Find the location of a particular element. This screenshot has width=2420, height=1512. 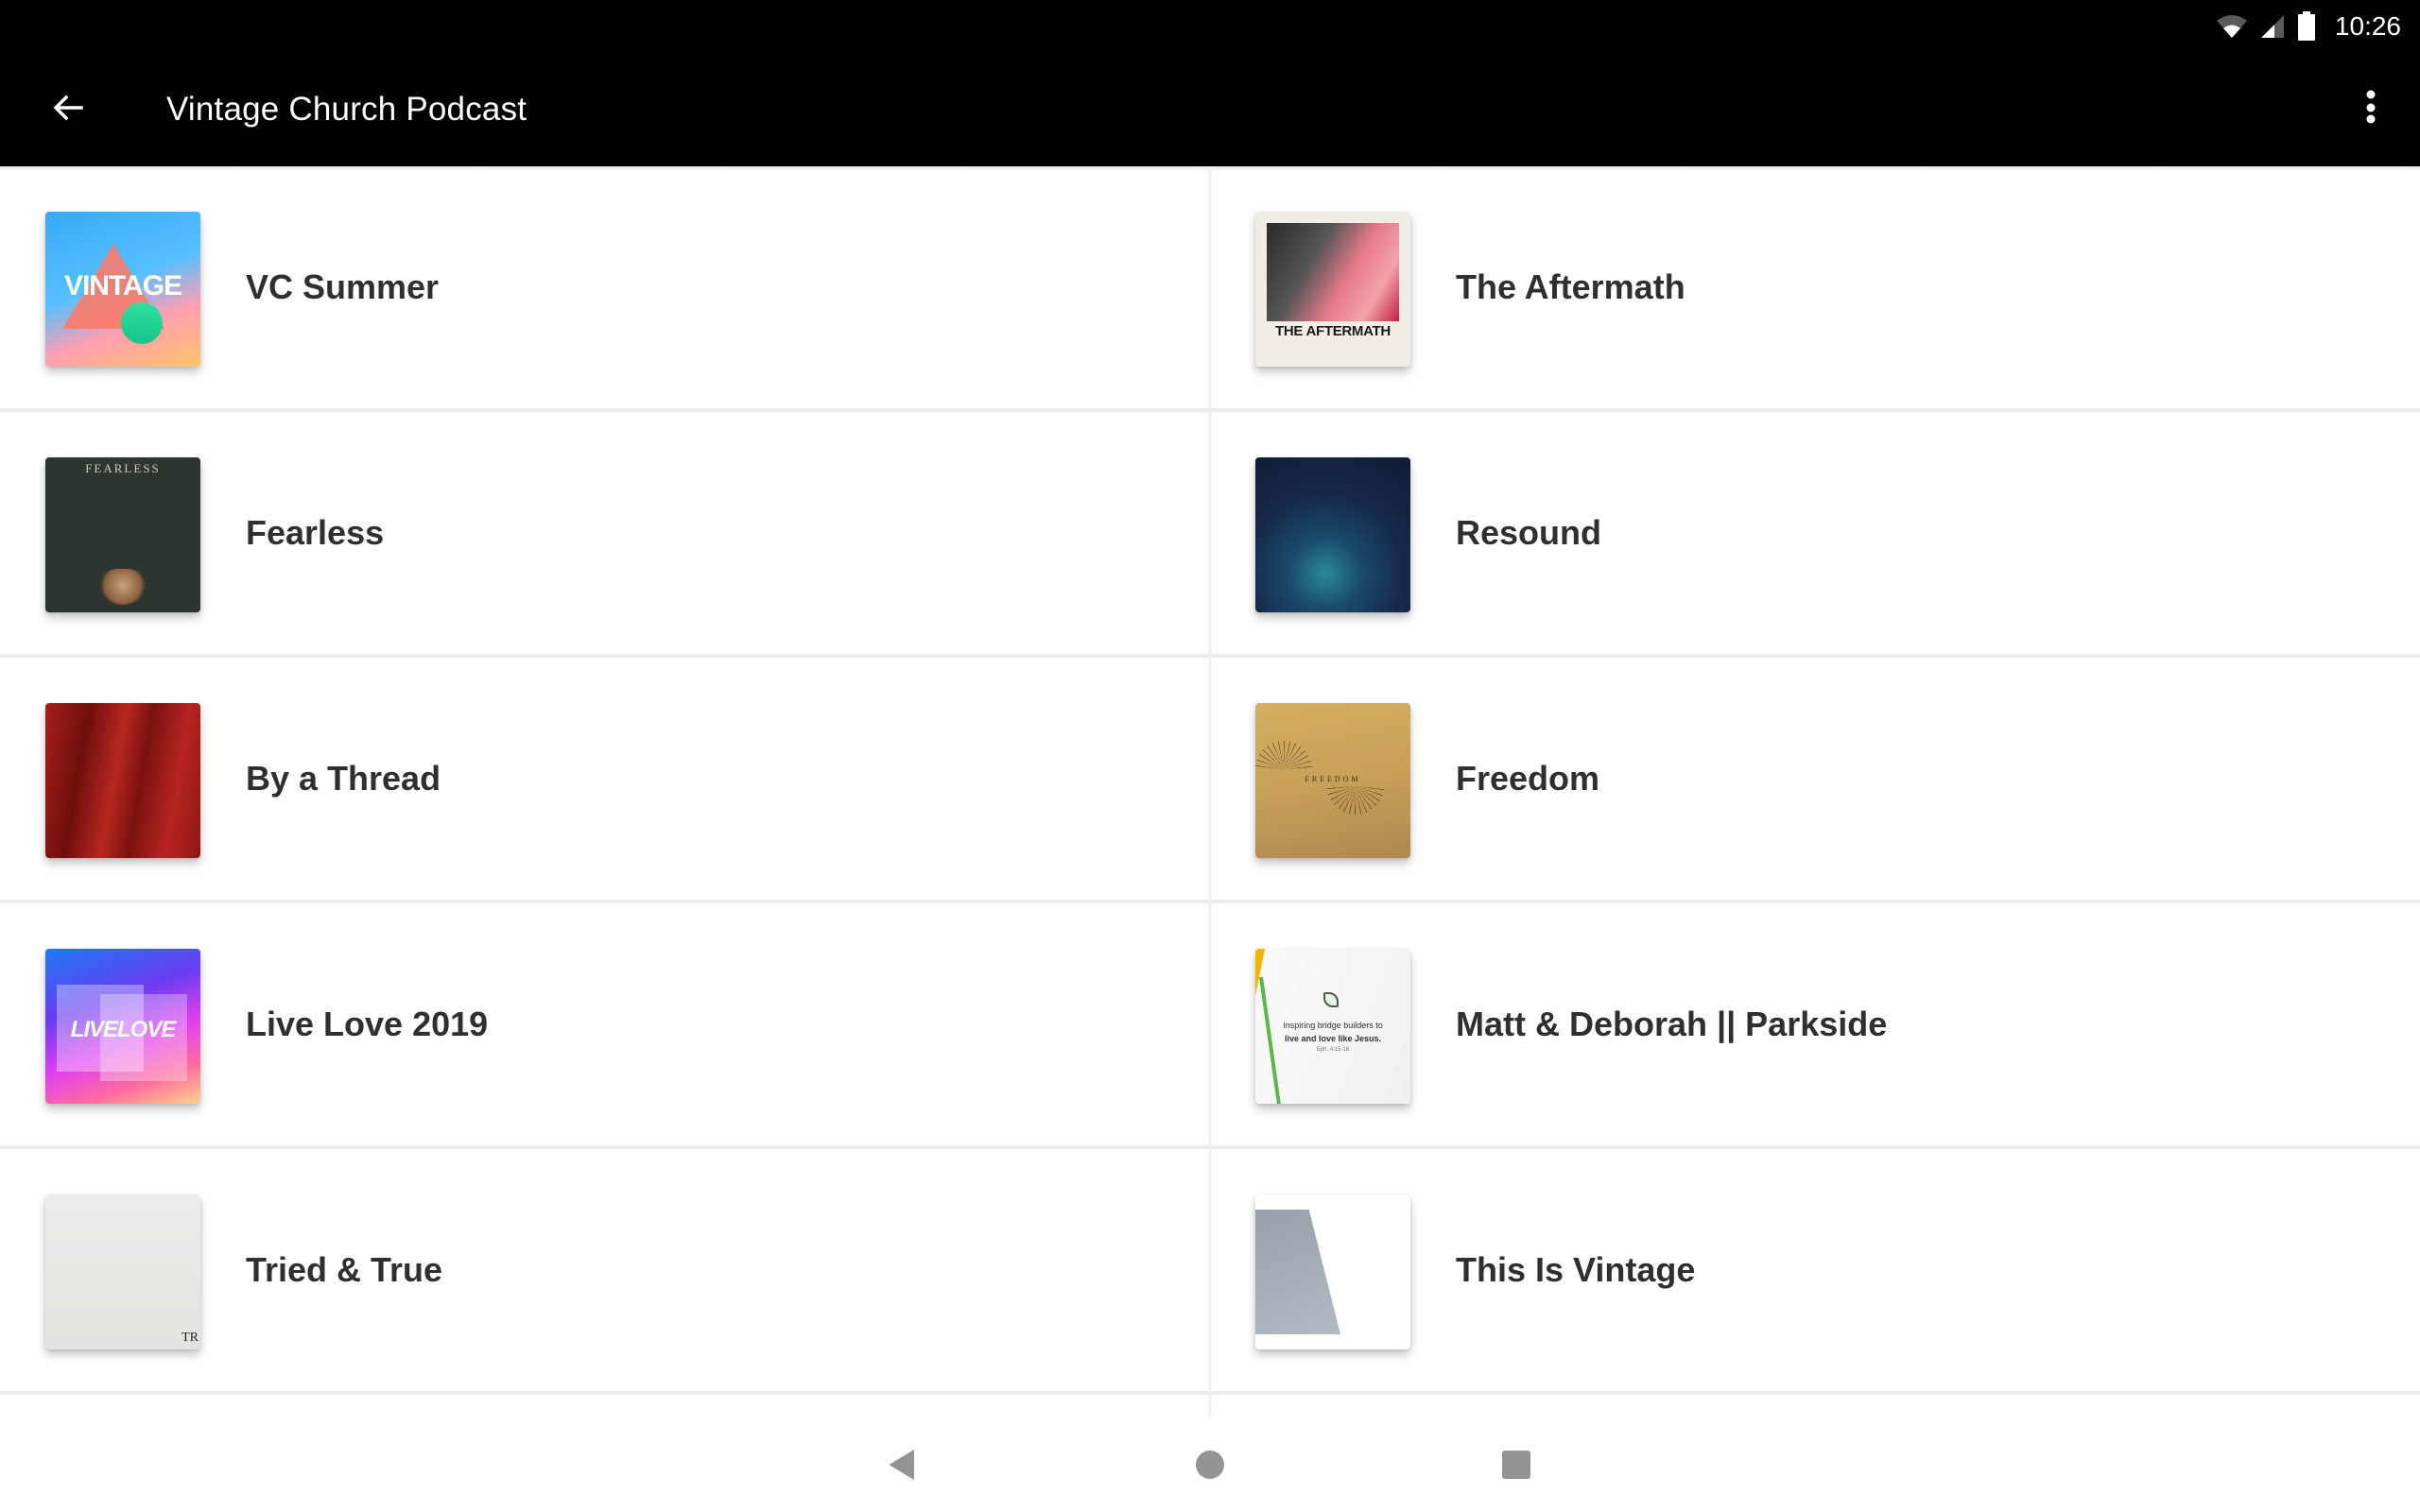

leaf-logo-icon is located at coordinates (1331, 999).